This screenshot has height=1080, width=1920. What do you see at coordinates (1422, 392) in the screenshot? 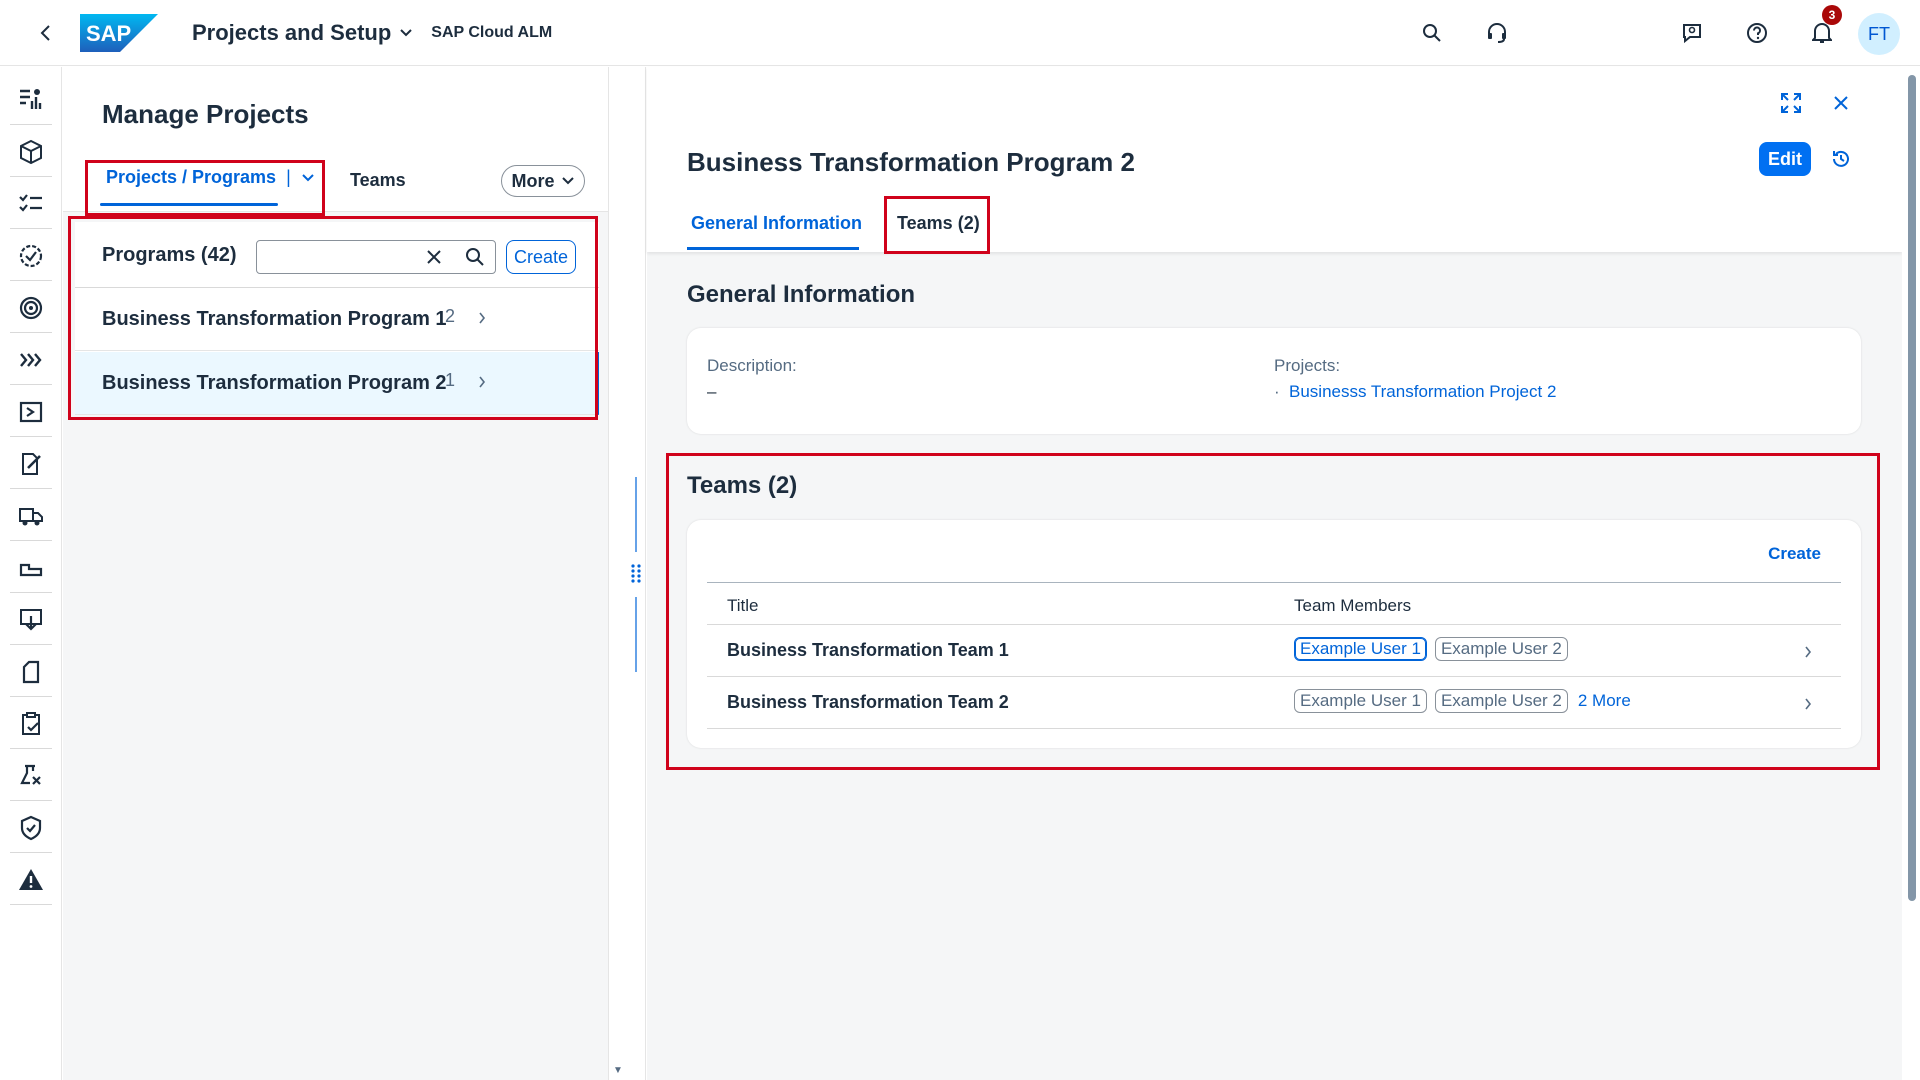
I see `project-link: Businesss Transformation Project 2` at bounding box center [1422, 392].